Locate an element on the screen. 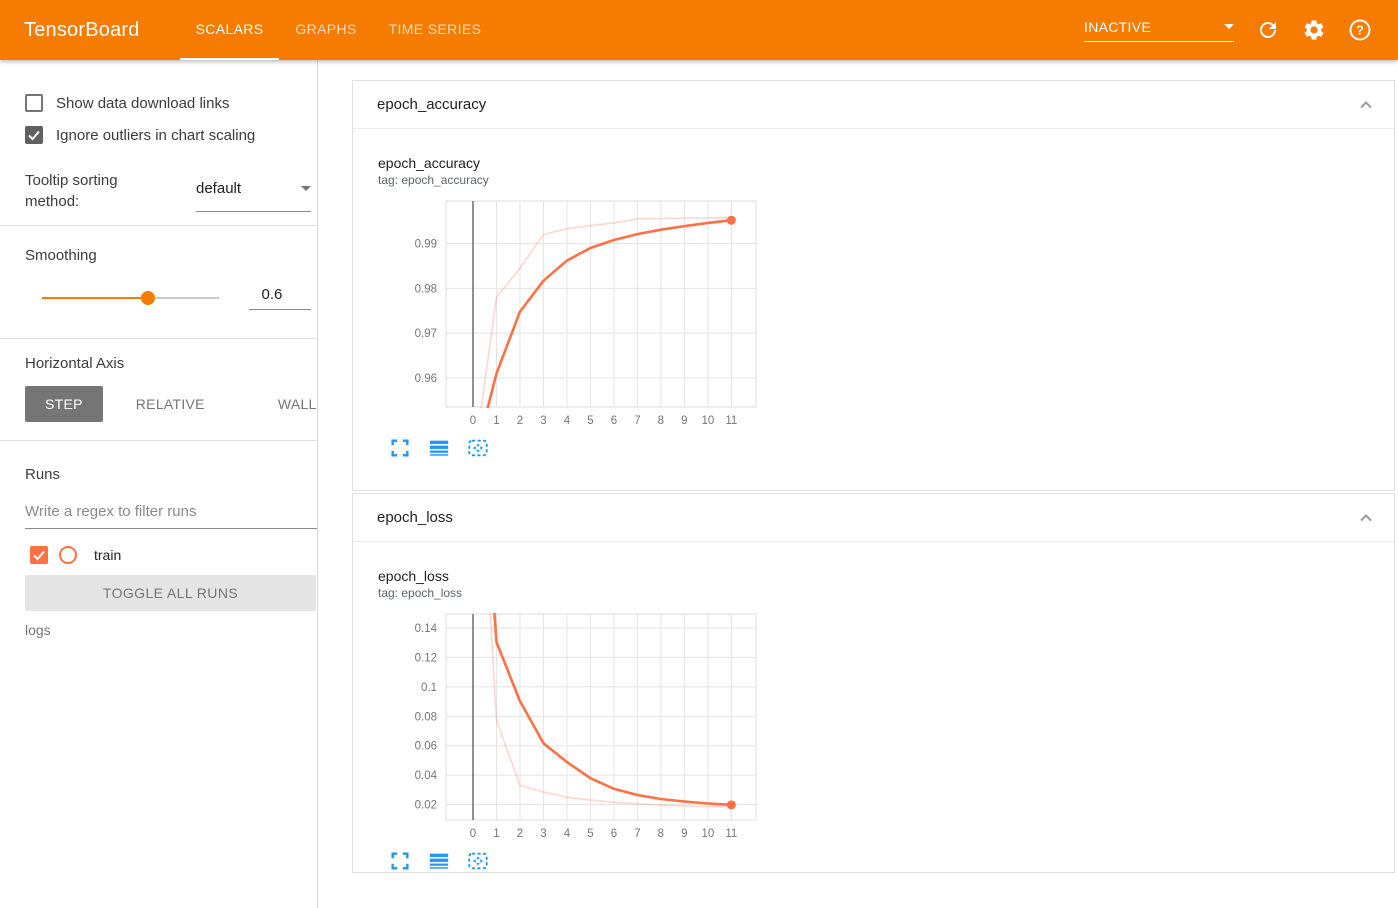 Image resolution: width=1398 pixels, height=908 pixels. slider-thumb is located at coordinates (148, 298).